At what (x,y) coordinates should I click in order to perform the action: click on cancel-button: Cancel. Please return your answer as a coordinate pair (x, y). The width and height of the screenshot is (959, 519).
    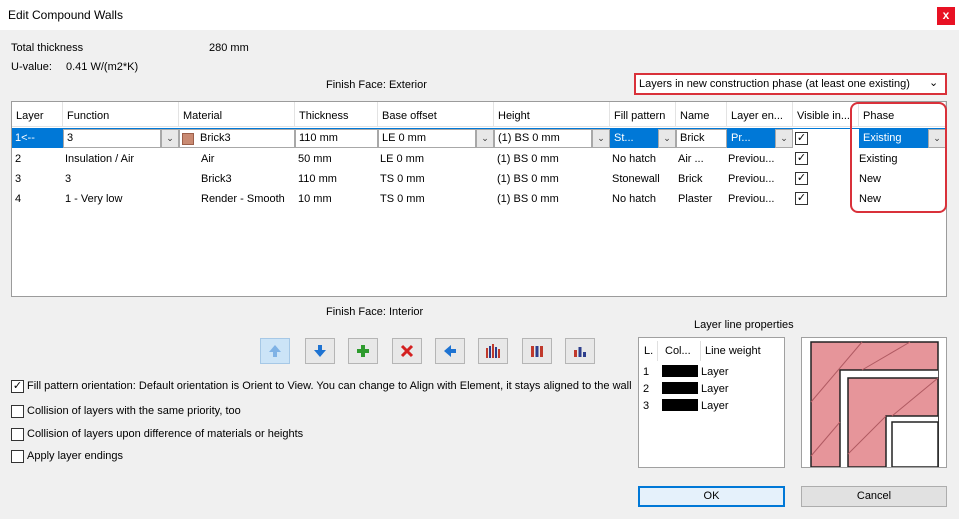
    Looking at the image, I should click on (874, 496).